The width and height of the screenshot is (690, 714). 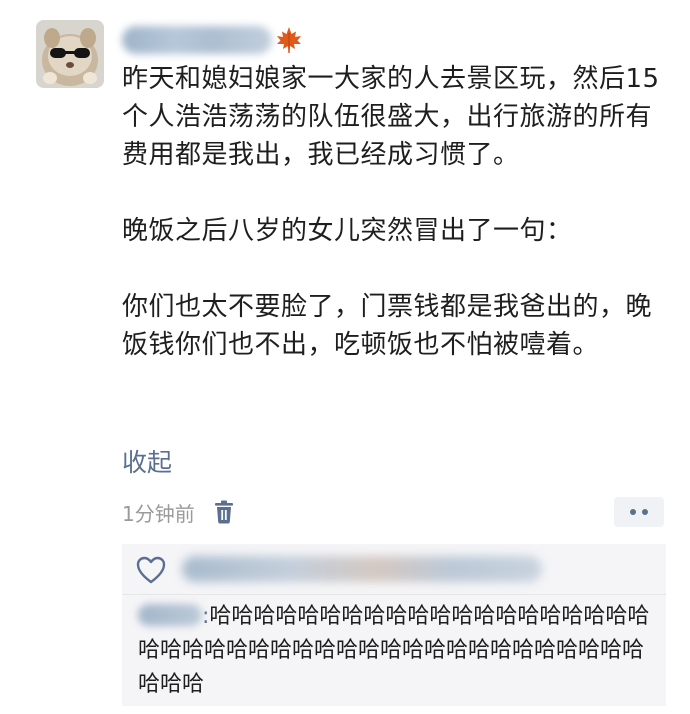 I want to click on maple-leaf-icon, so click(x=289, y=40).